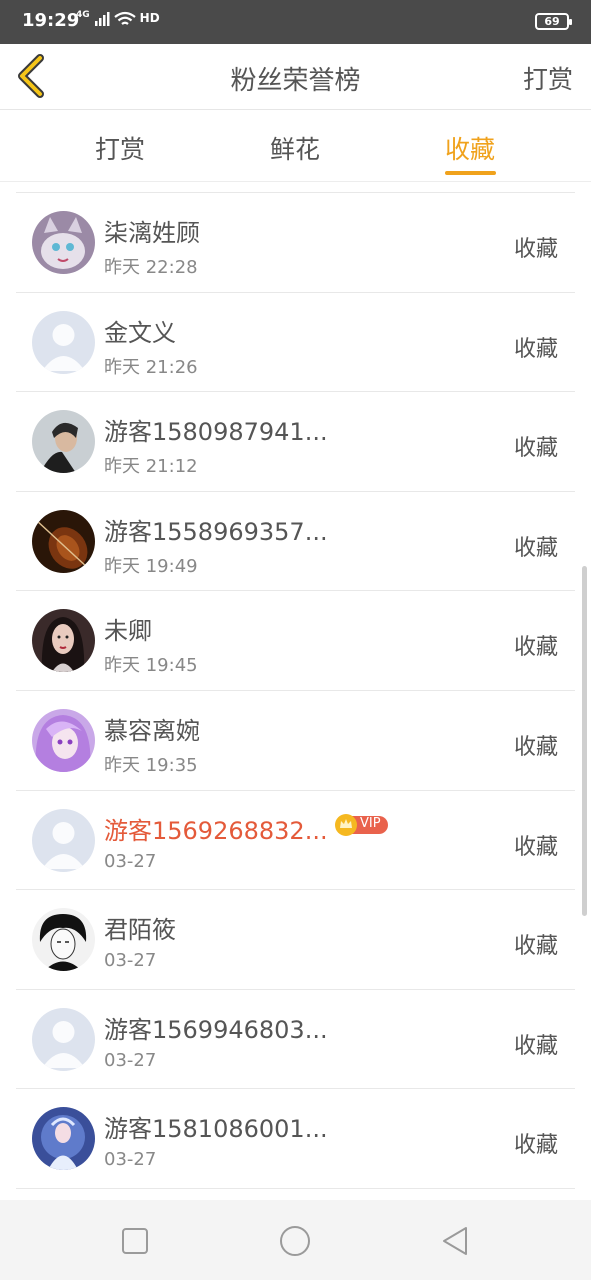 The width and height of the screenshot is (591, 1280). What do you see at coordinates (63, 541) in the screenshot?
I see `violin-avatar` at bounding box center [63, 541].